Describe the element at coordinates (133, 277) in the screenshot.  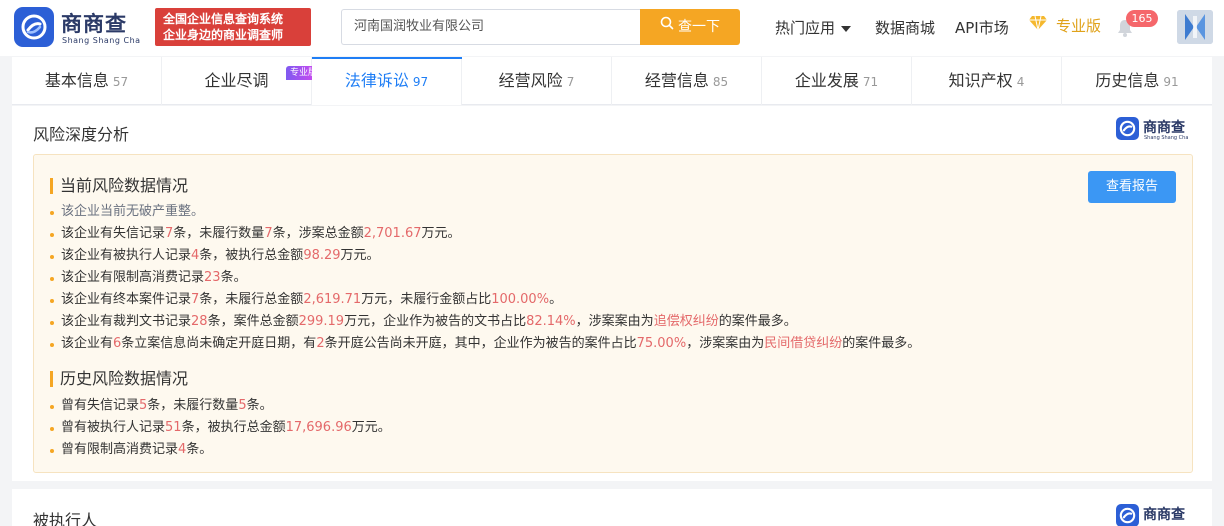
I see `risk-text: 该企业有限制高消费记录` at that location.